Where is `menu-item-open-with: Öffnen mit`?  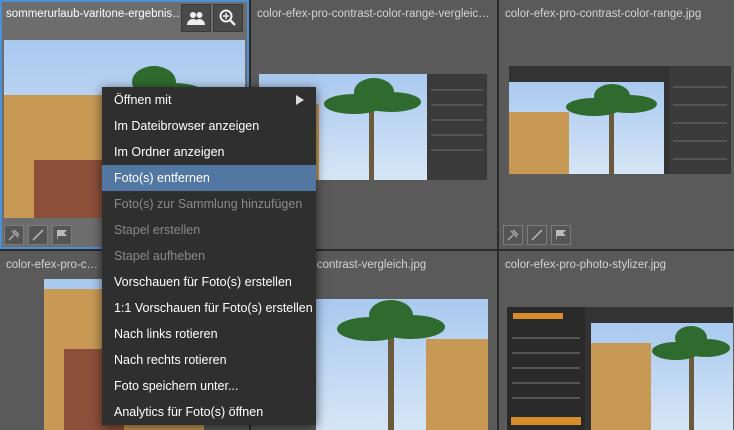
menu-item-open-with: Öffnen mit is located at coordinates (209, 100).